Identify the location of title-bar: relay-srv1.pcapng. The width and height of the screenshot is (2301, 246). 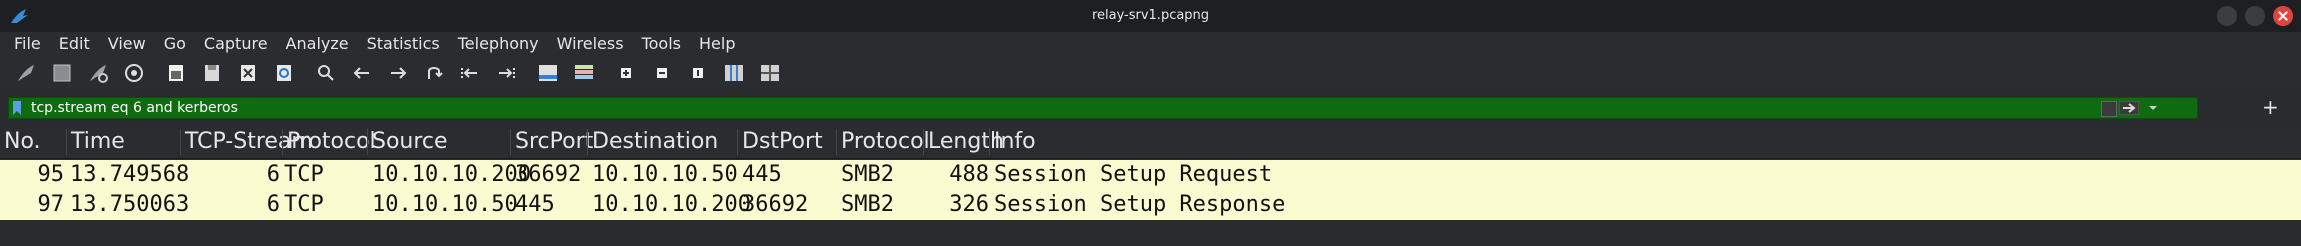
(1150, 16).